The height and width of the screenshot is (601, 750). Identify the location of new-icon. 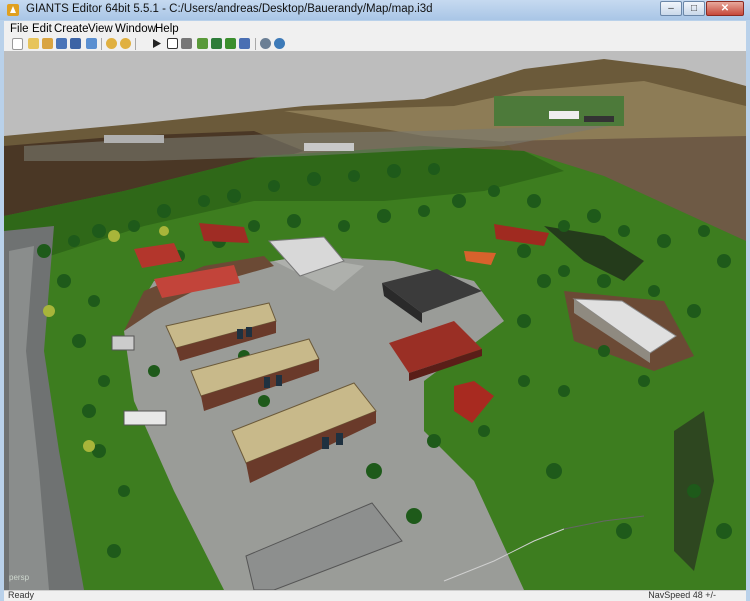
(17, 44).